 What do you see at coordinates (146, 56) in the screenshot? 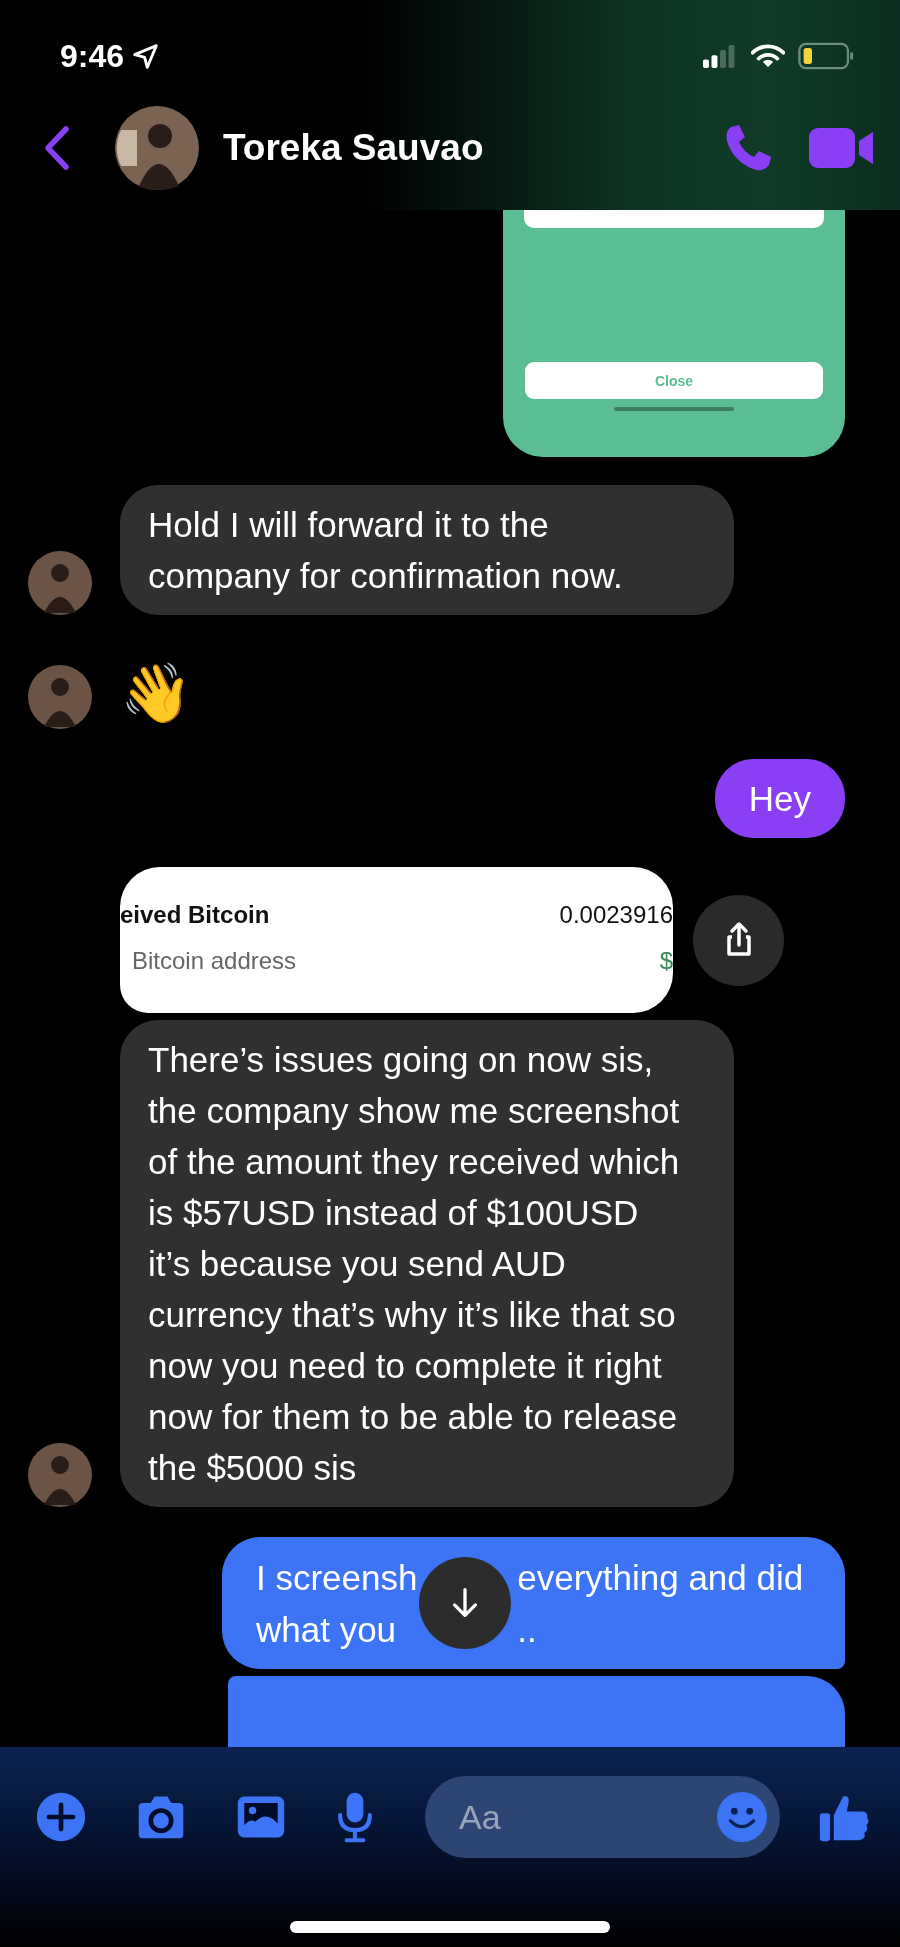
I see `location-arrow-icon` at bounding box center [146, 56].